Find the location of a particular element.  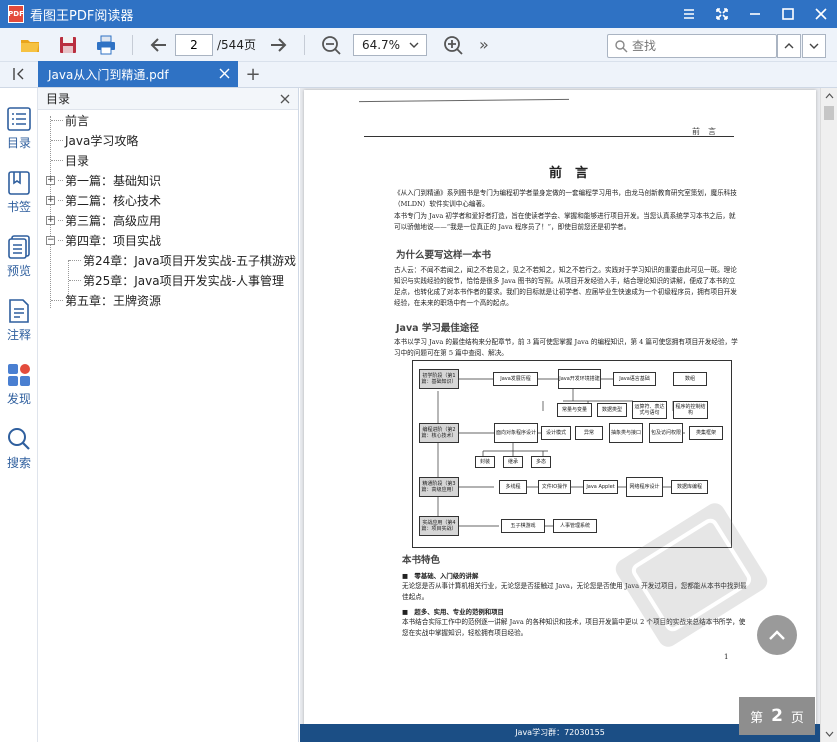

bookmark-icon is located at coordinates (19, 183).